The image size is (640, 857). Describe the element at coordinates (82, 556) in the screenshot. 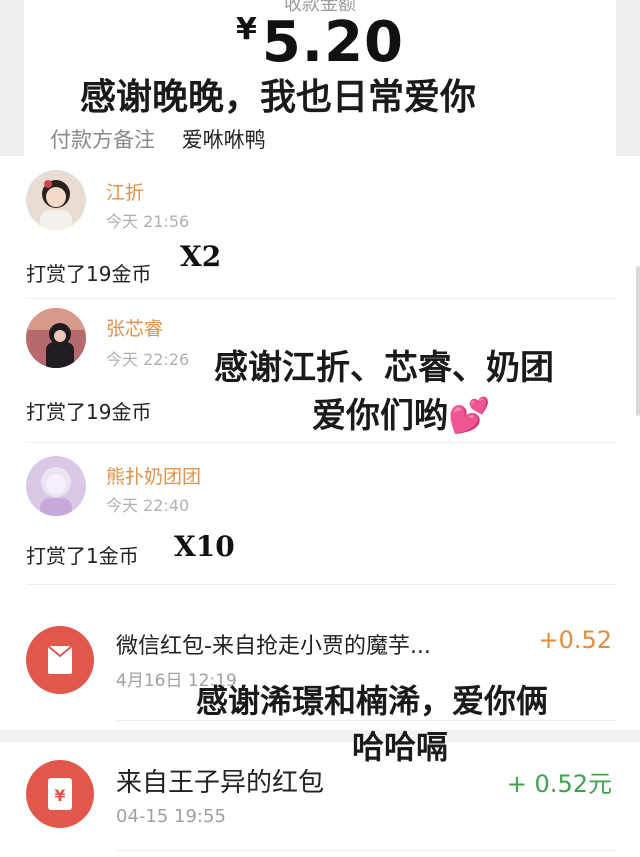

I see `tip-text: 打赏了1金币` at that location.